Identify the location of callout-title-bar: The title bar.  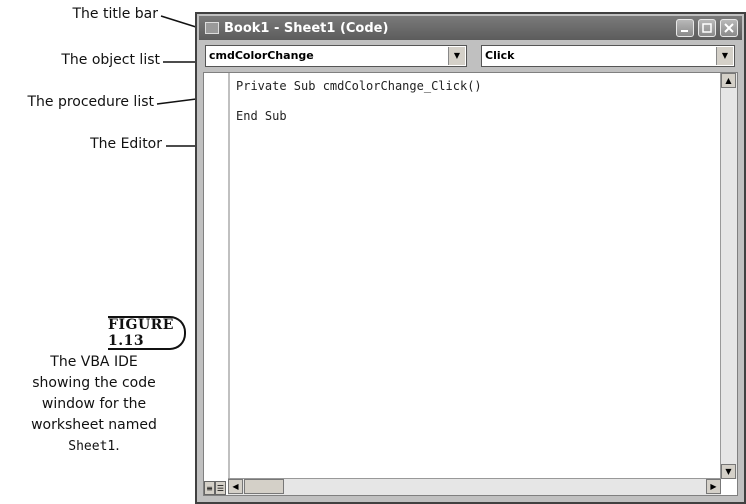
(115, 14).